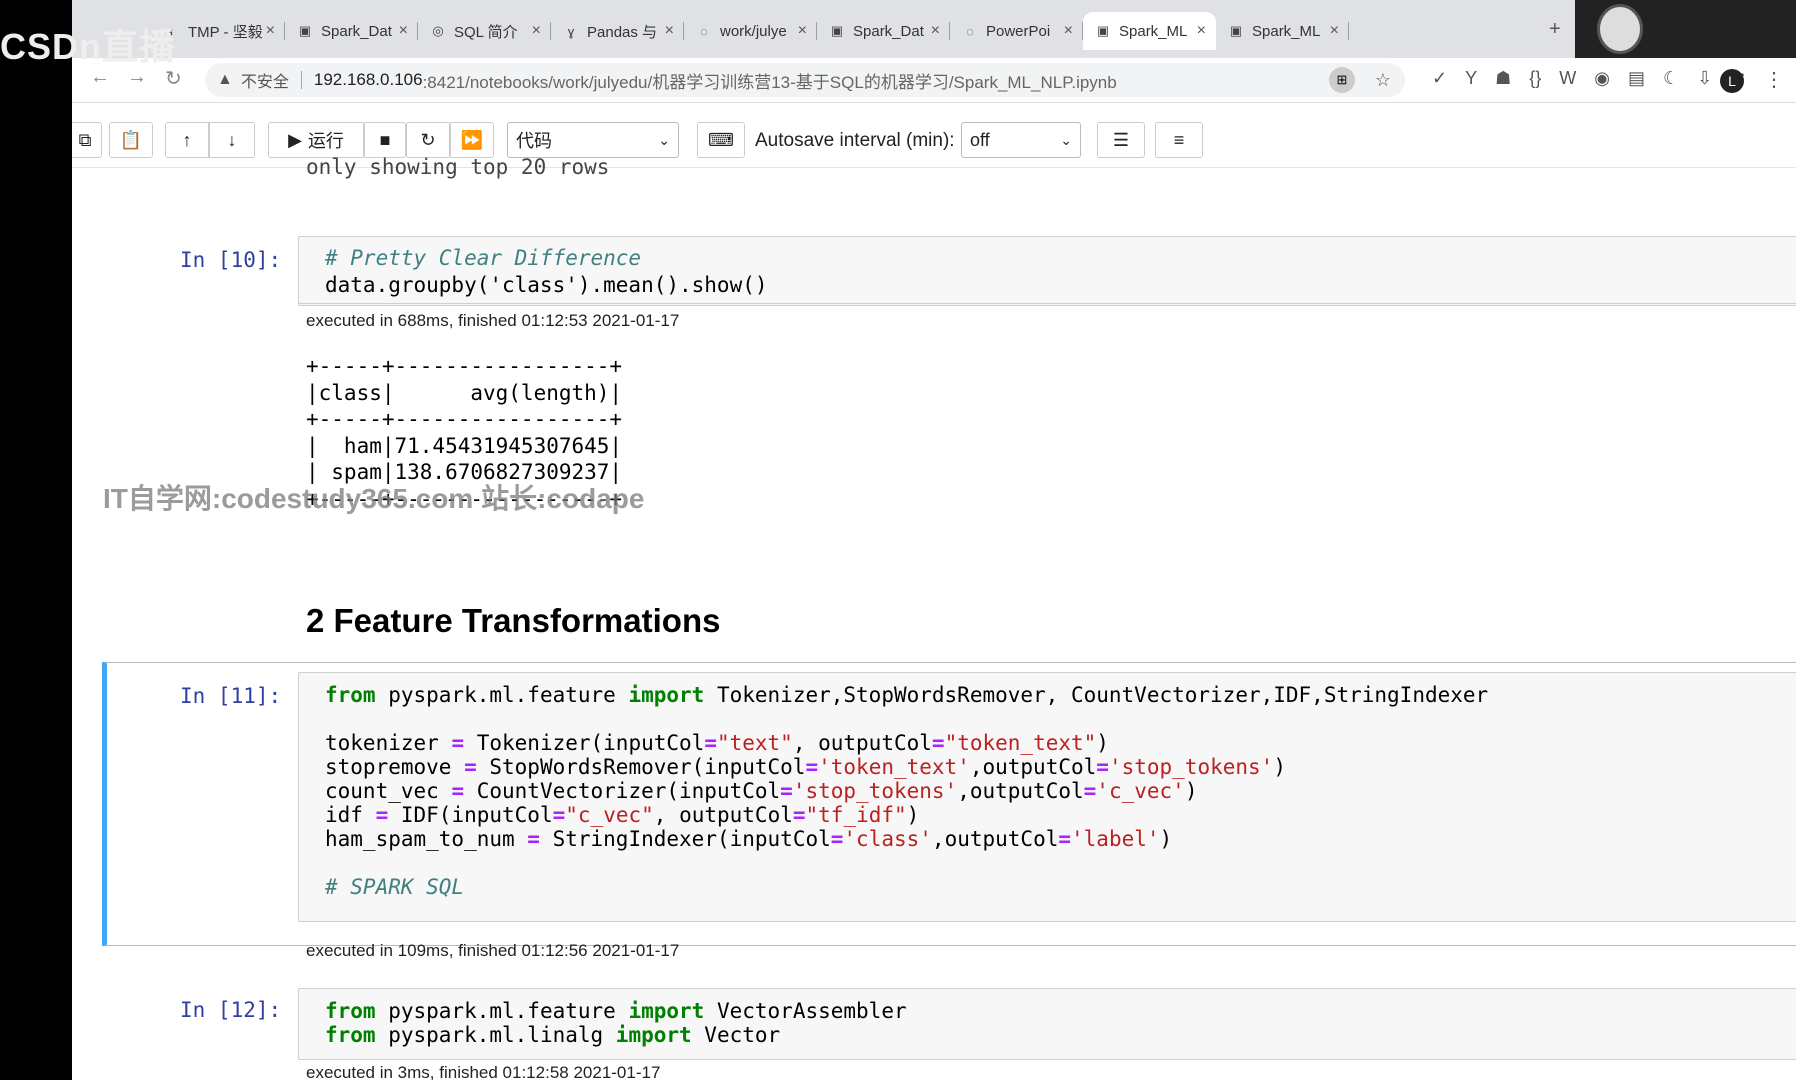 Image resolution: width=1796 pixels, height=1080 pixels. Describe the element at coordinates (438, 30) in the screenshot. I see `tab-icon-sql: ◎` at that location.